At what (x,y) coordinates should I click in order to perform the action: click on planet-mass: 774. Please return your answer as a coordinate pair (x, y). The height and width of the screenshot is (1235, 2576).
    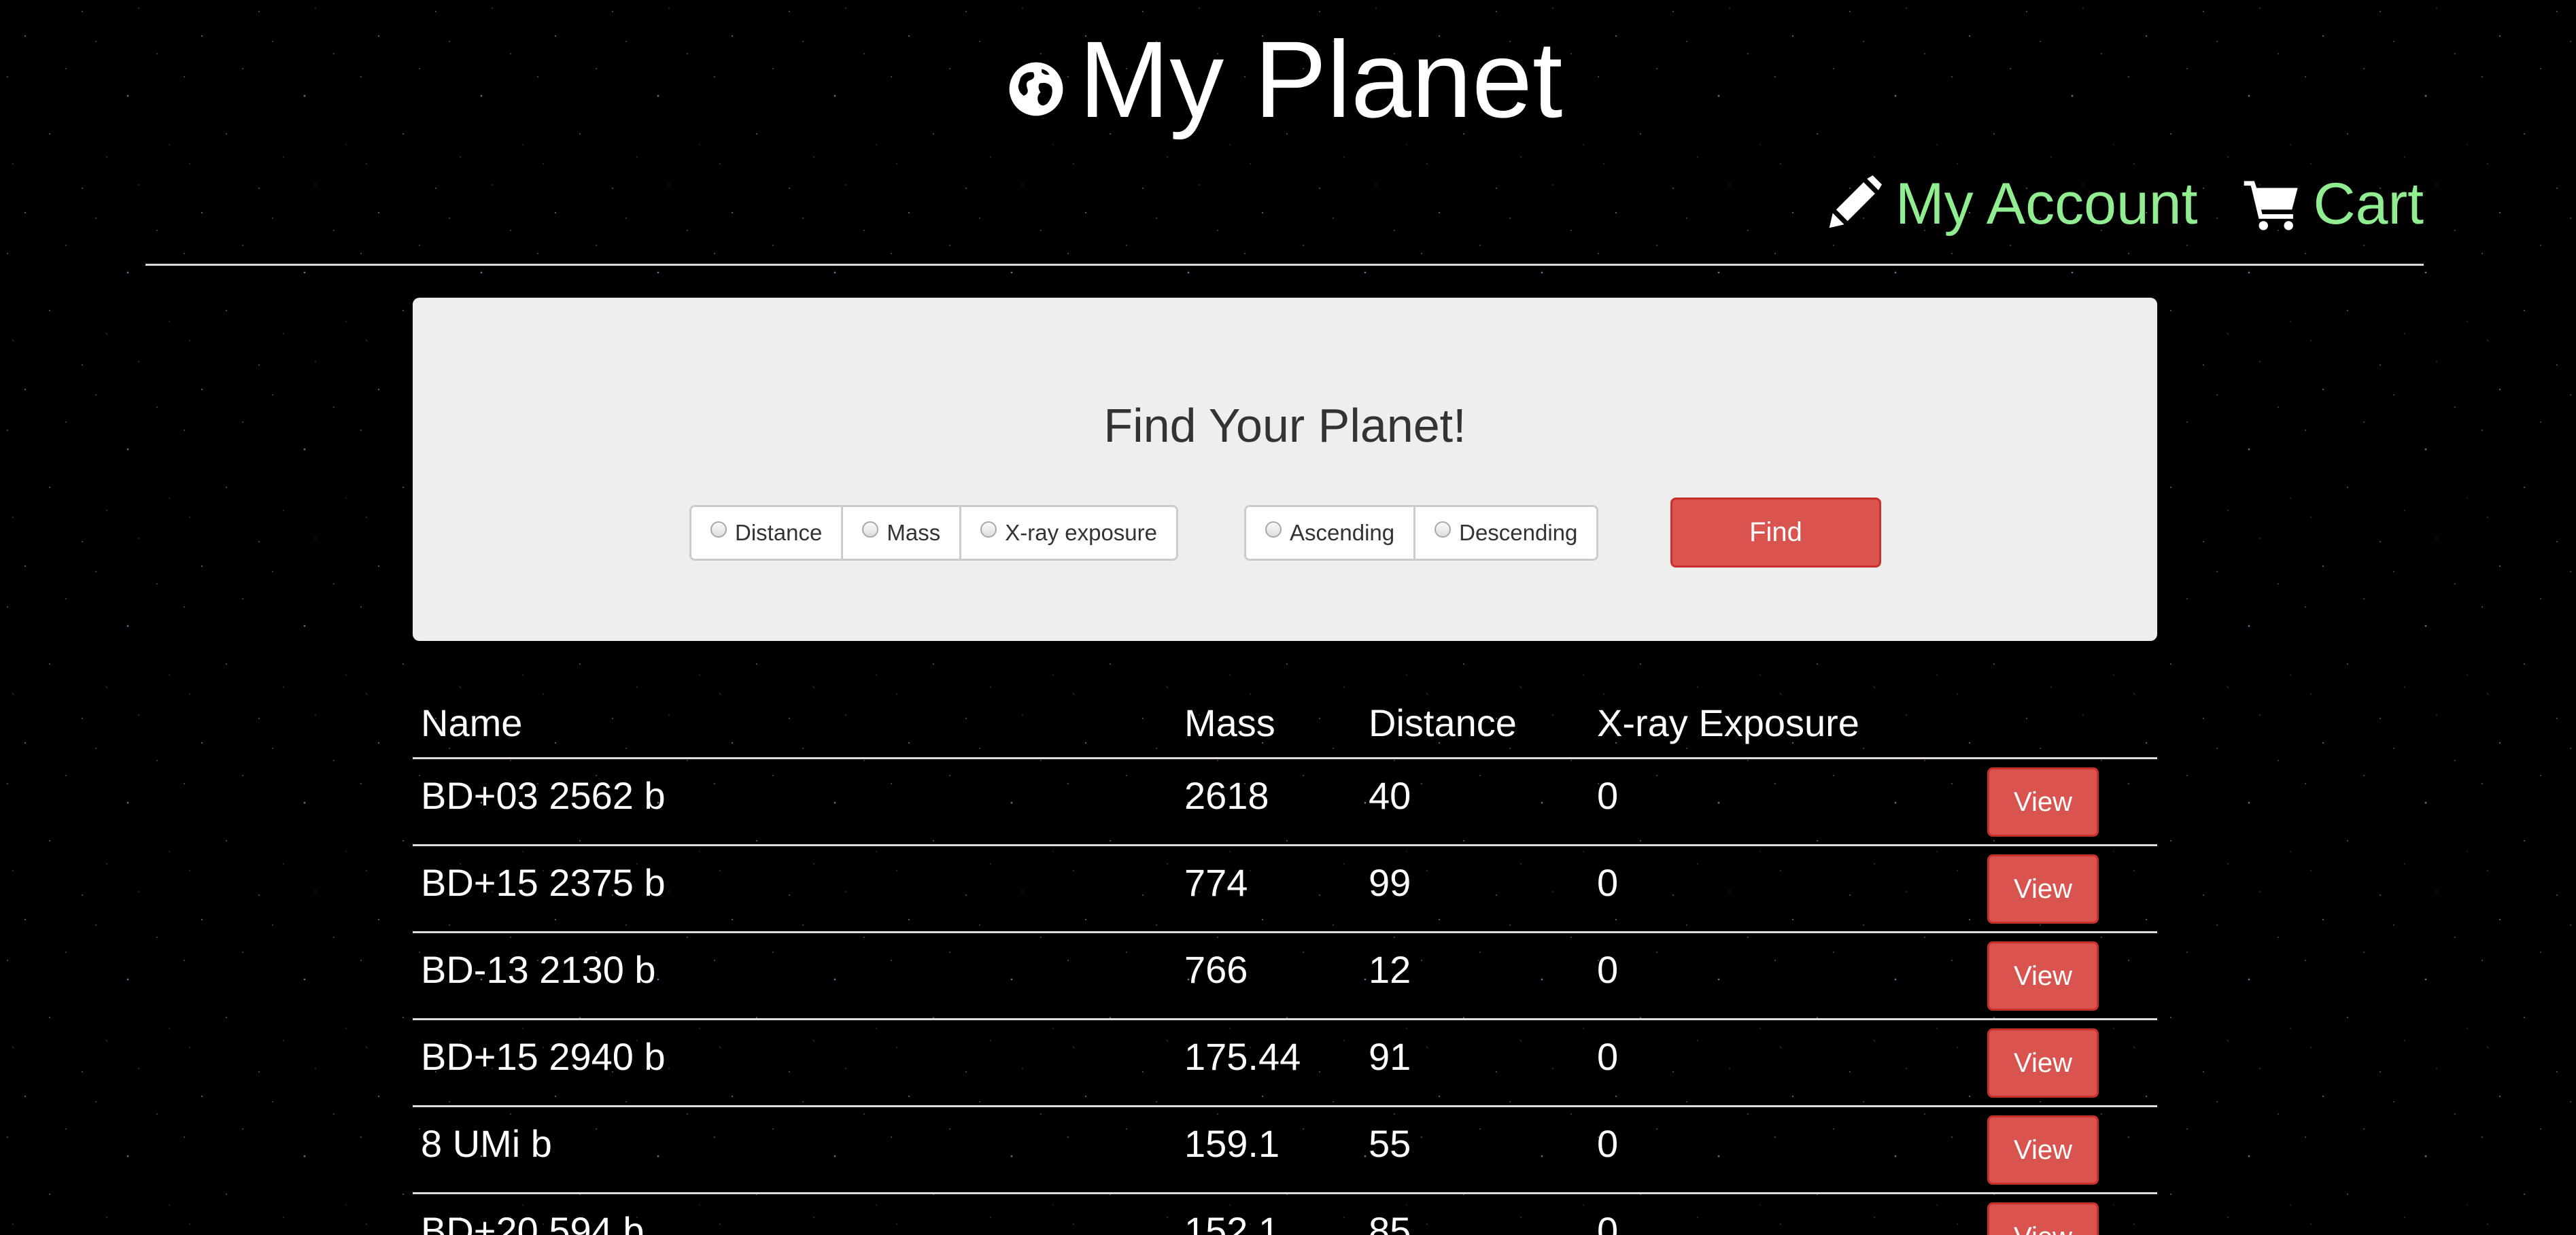
    Looking at the image, I should click on (1216, 882).